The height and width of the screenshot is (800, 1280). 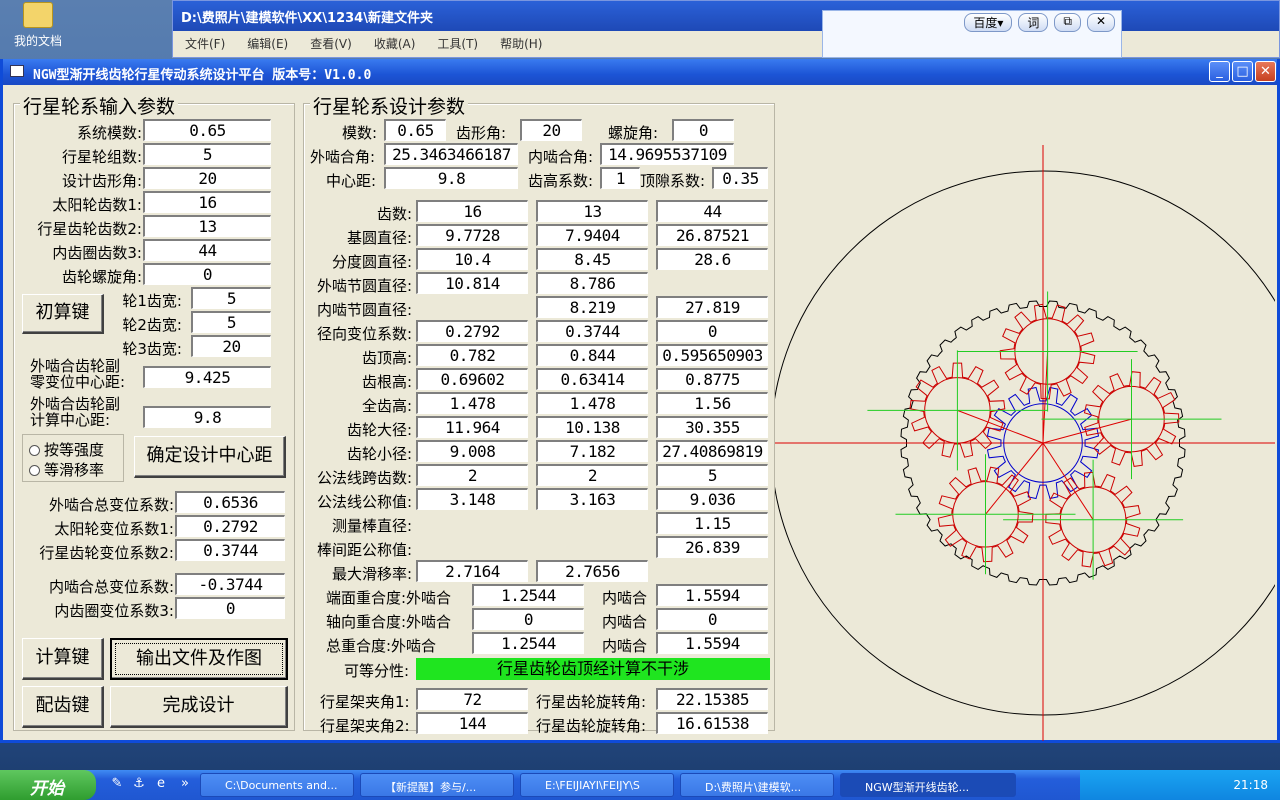 I want to click on quicklaunch-anchor-icon: ⚓, so click(x=139, y=785).